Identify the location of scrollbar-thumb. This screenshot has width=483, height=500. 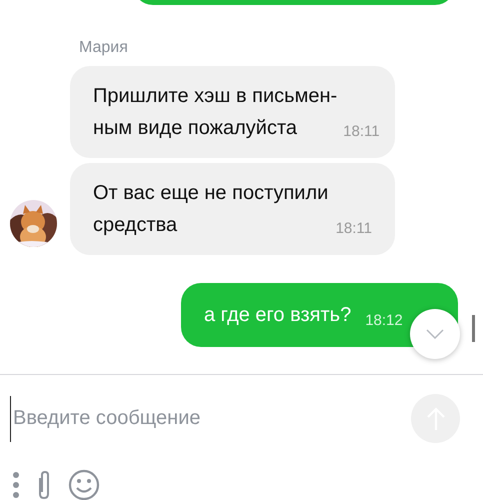
(473, 328).